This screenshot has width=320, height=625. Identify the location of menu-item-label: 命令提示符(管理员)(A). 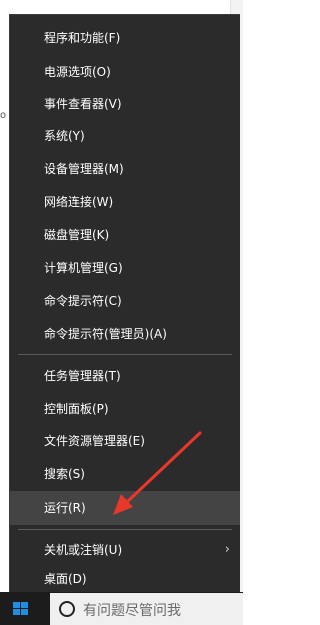
(105, 334).